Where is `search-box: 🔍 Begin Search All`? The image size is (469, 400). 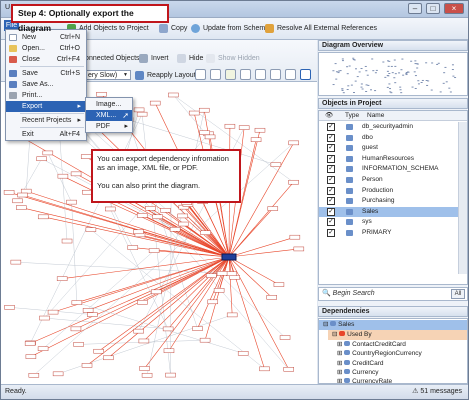
search-box: 🔍 Begin Search All is located at coordinates (393, 294).